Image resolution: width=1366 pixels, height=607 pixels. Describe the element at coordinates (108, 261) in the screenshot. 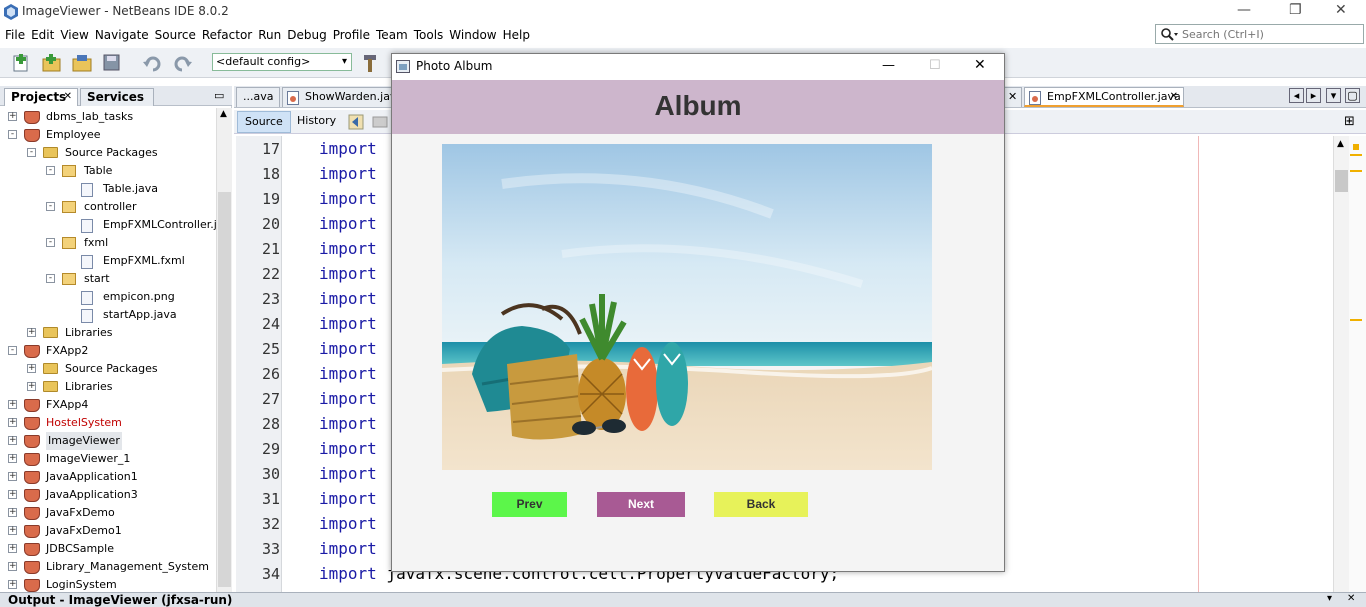

I see `tree-item: EmpFXML.fxml` at that location.